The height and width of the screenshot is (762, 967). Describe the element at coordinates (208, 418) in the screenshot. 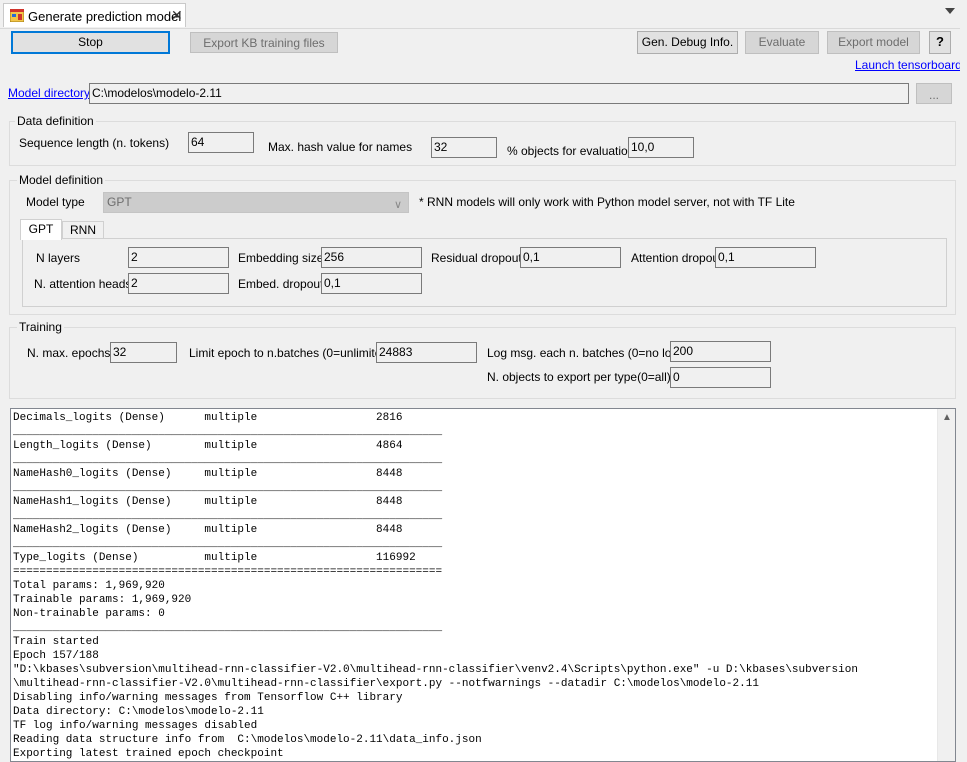

I see `log-line: Decimals_logits (Dense) multiple 2816` at that location.